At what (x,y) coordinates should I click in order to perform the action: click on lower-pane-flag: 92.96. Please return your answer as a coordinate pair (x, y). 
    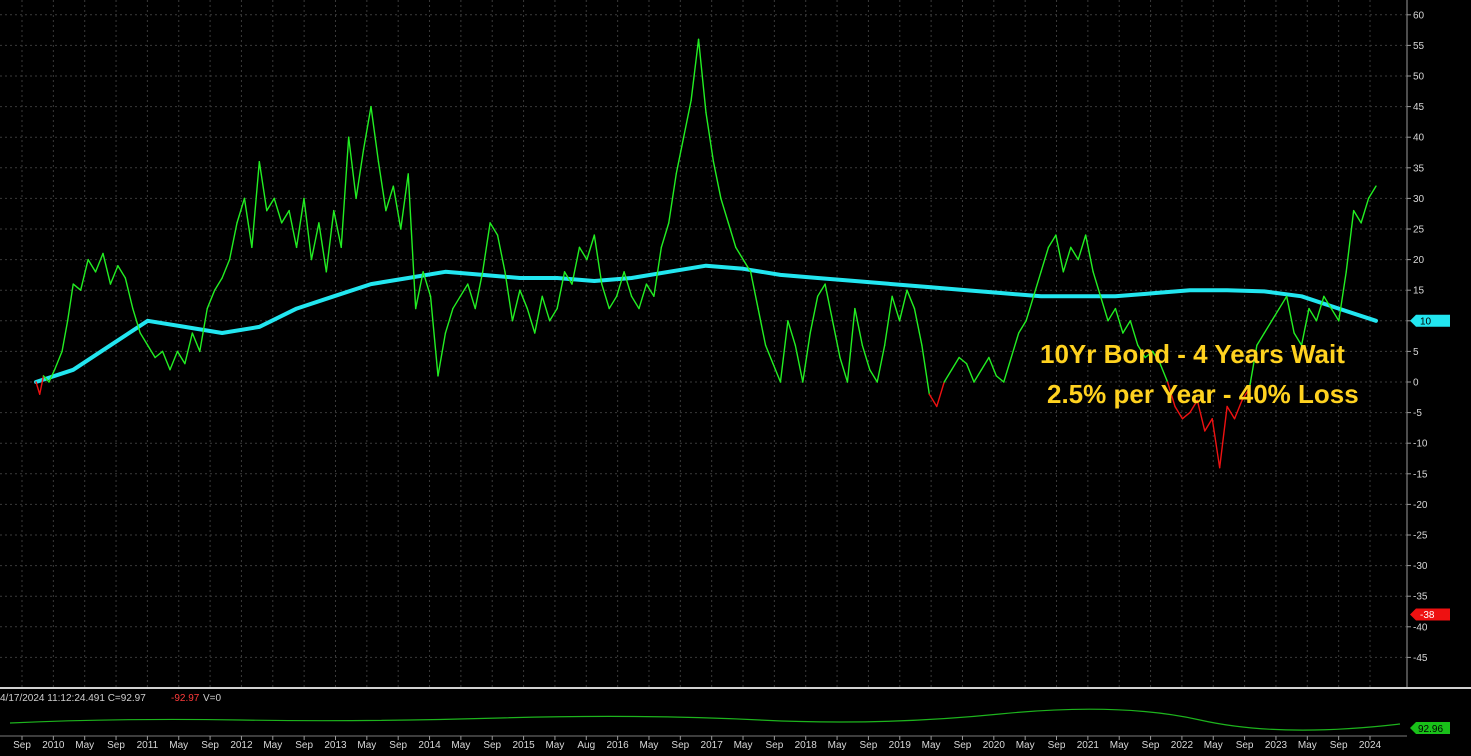
    Looking at the image, I should click on (1430, 728).